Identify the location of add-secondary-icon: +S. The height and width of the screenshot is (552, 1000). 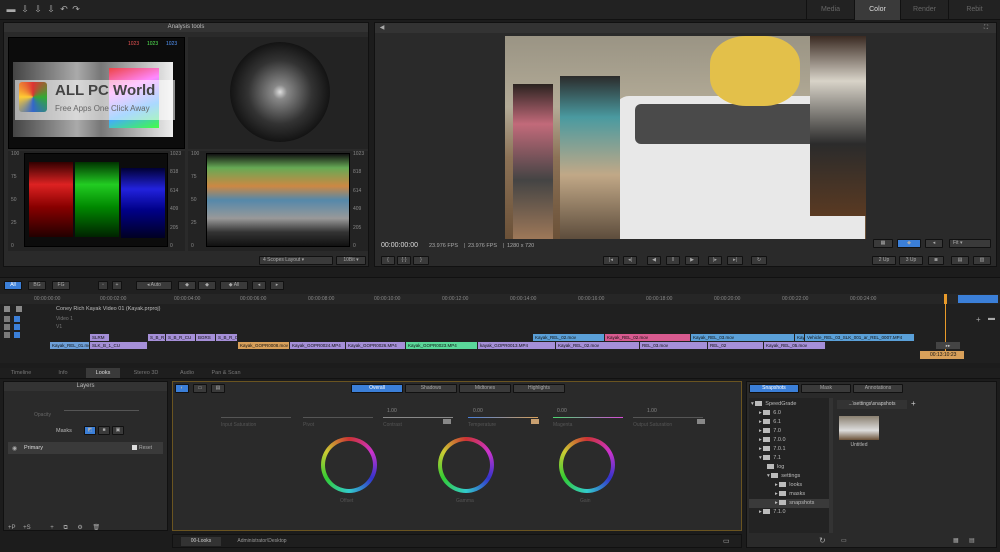
(27, 528).